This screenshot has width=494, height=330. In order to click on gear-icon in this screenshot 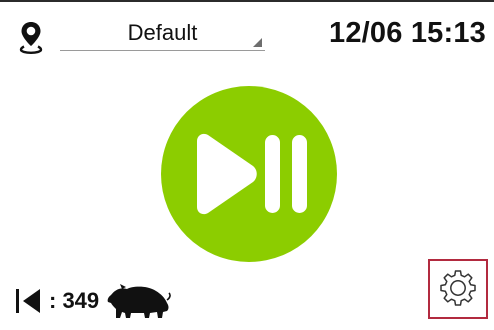, I will do `click(458, 288)`.